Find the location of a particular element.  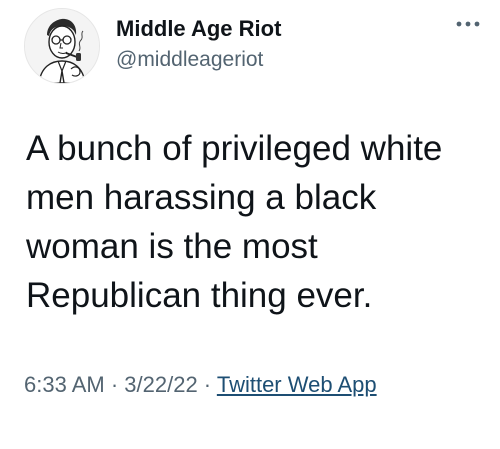

avatar is located at coordinates (62, 46).